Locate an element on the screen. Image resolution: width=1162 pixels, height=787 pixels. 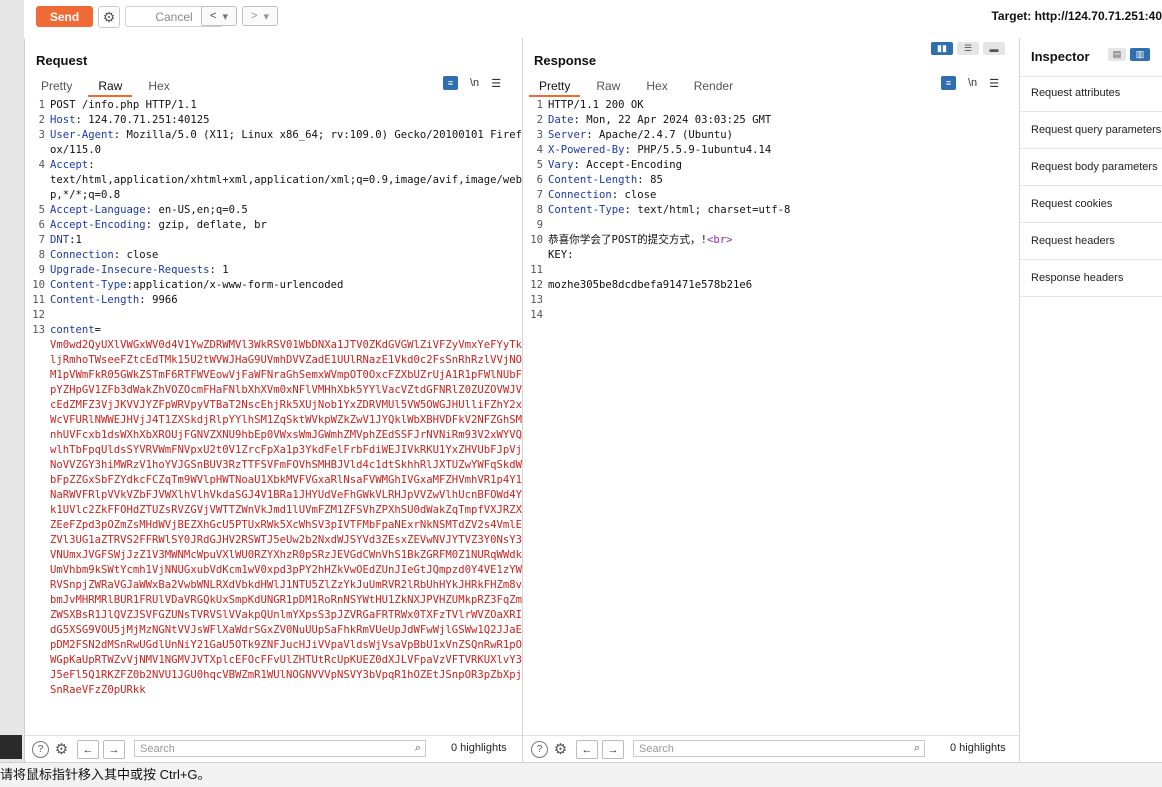
header-value: HTTP/1.1 200 OK is located at coordinates (596, 105).